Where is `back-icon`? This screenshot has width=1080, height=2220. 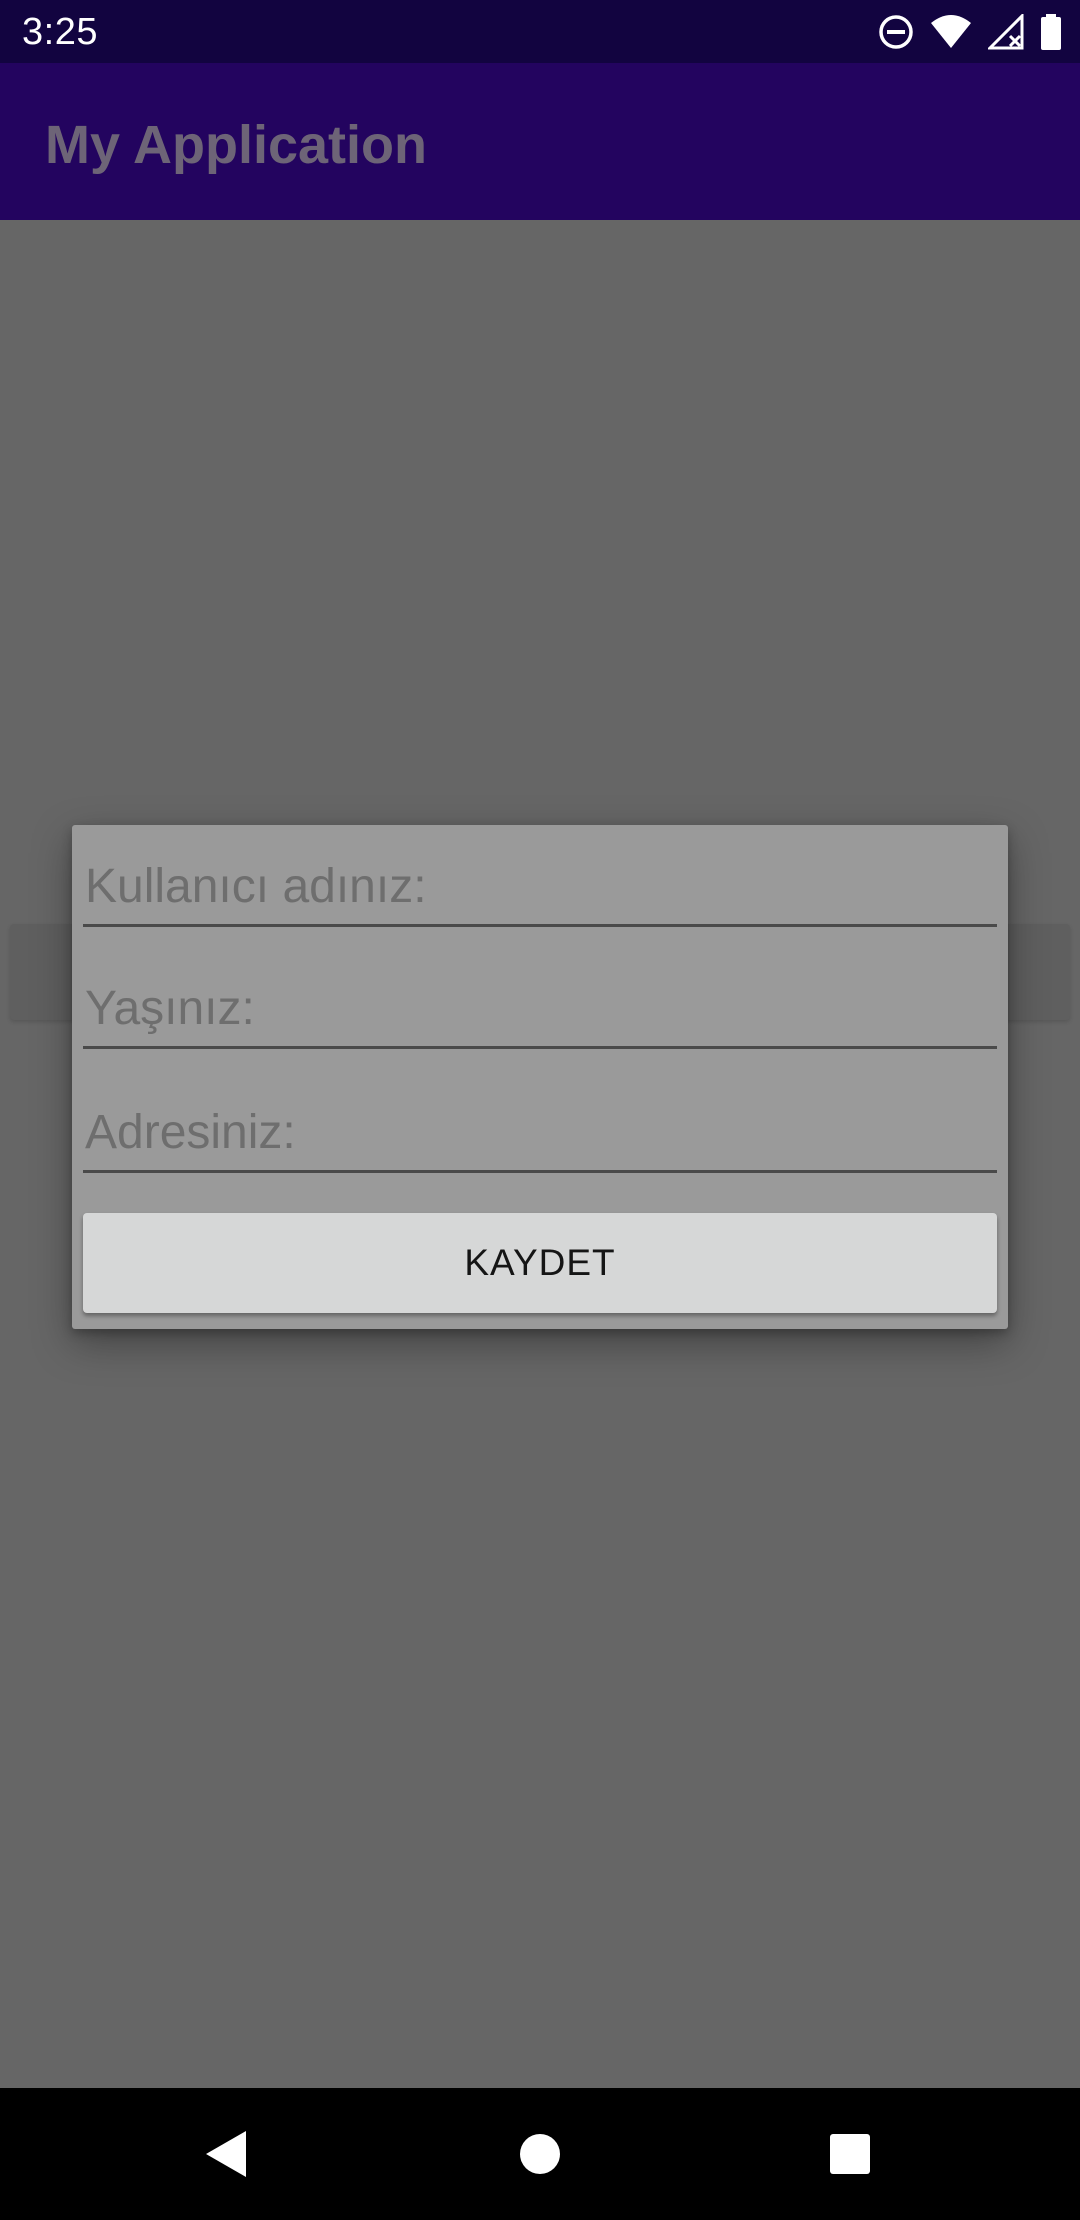 back-icon is located at coordinates (226, 2154).